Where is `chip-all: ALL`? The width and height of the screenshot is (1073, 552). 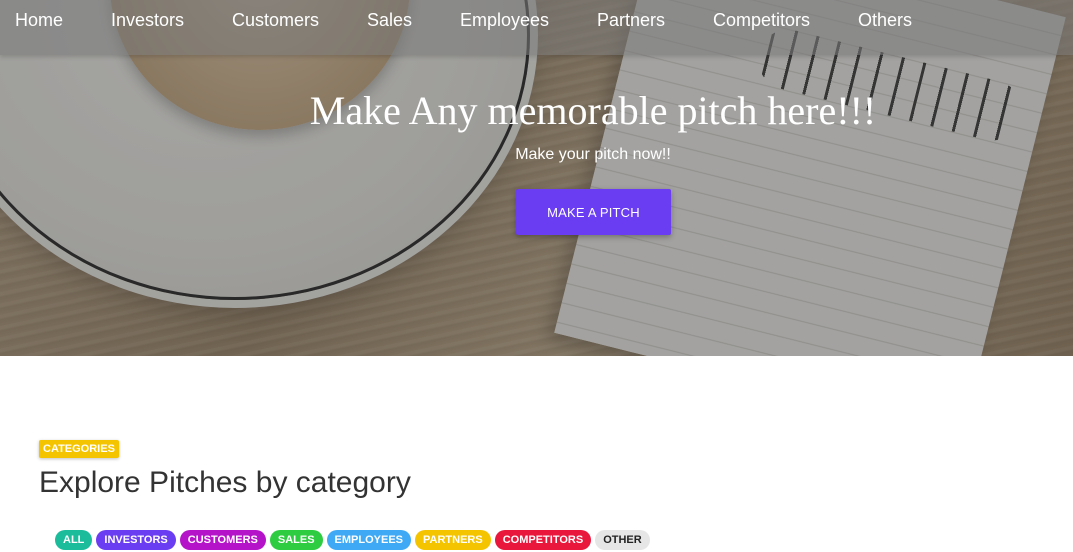 chip-all: ALL is located at coordinates (74, 540).